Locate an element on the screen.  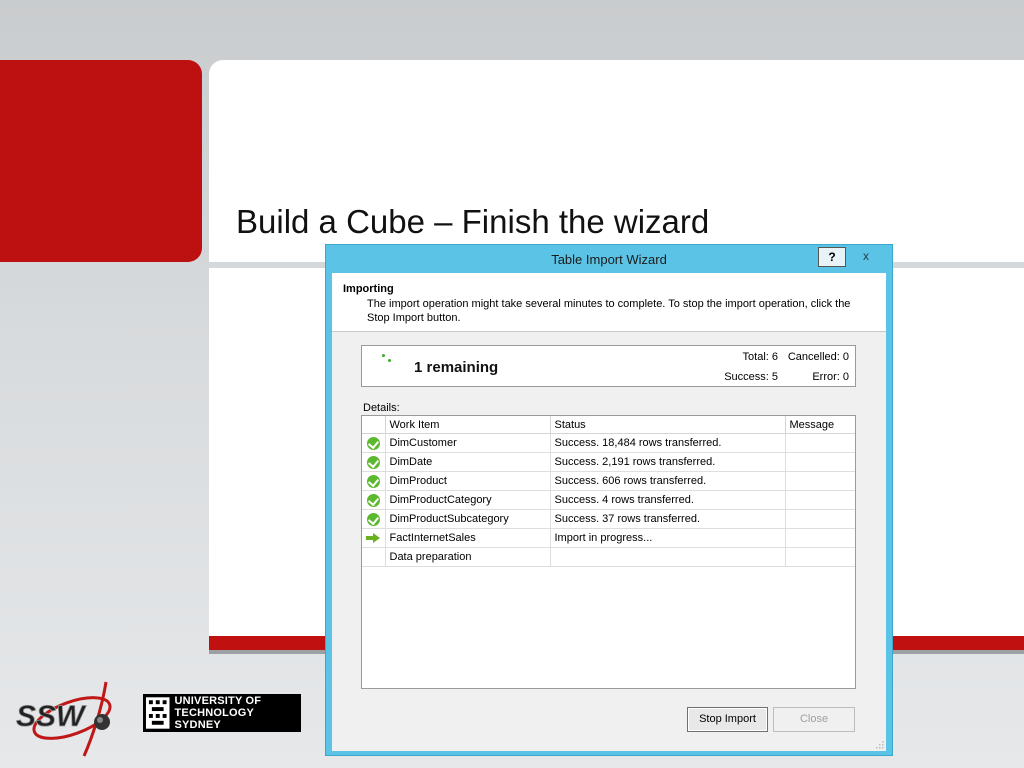
table-row: Data preparation is located at coordinates (608, 557).